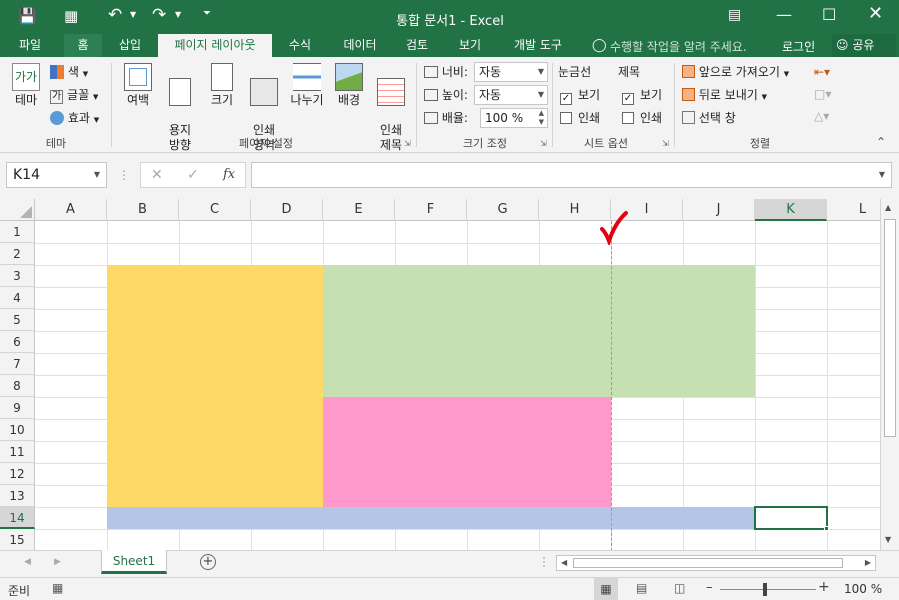 This screenshot has height=600, width=899. Describe the element at coordinates (642, 95) in the screenshot. I see `headings-view-checkbox: ✓ 보기` at that location.